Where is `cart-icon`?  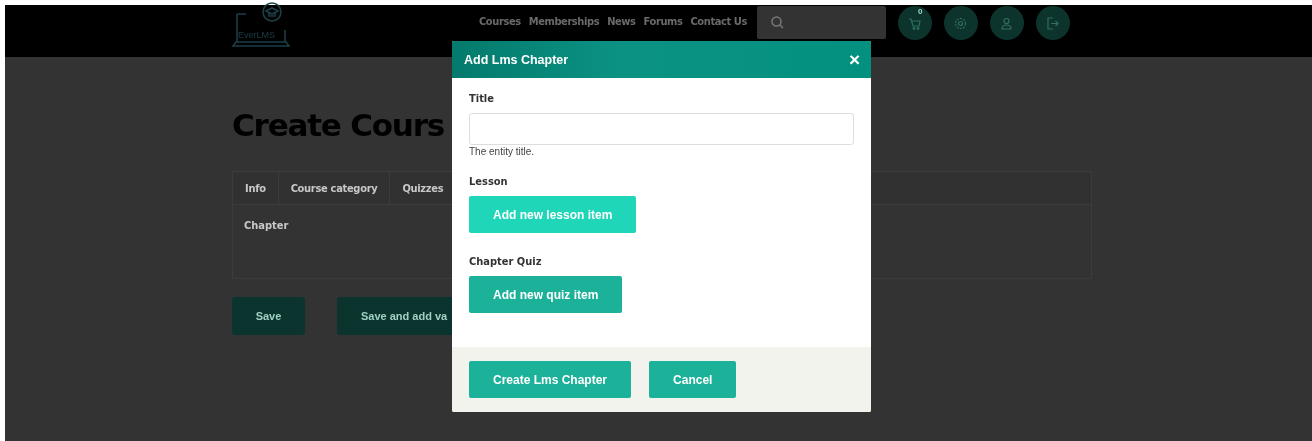 cart-icon is located at coordinates (915, 23).